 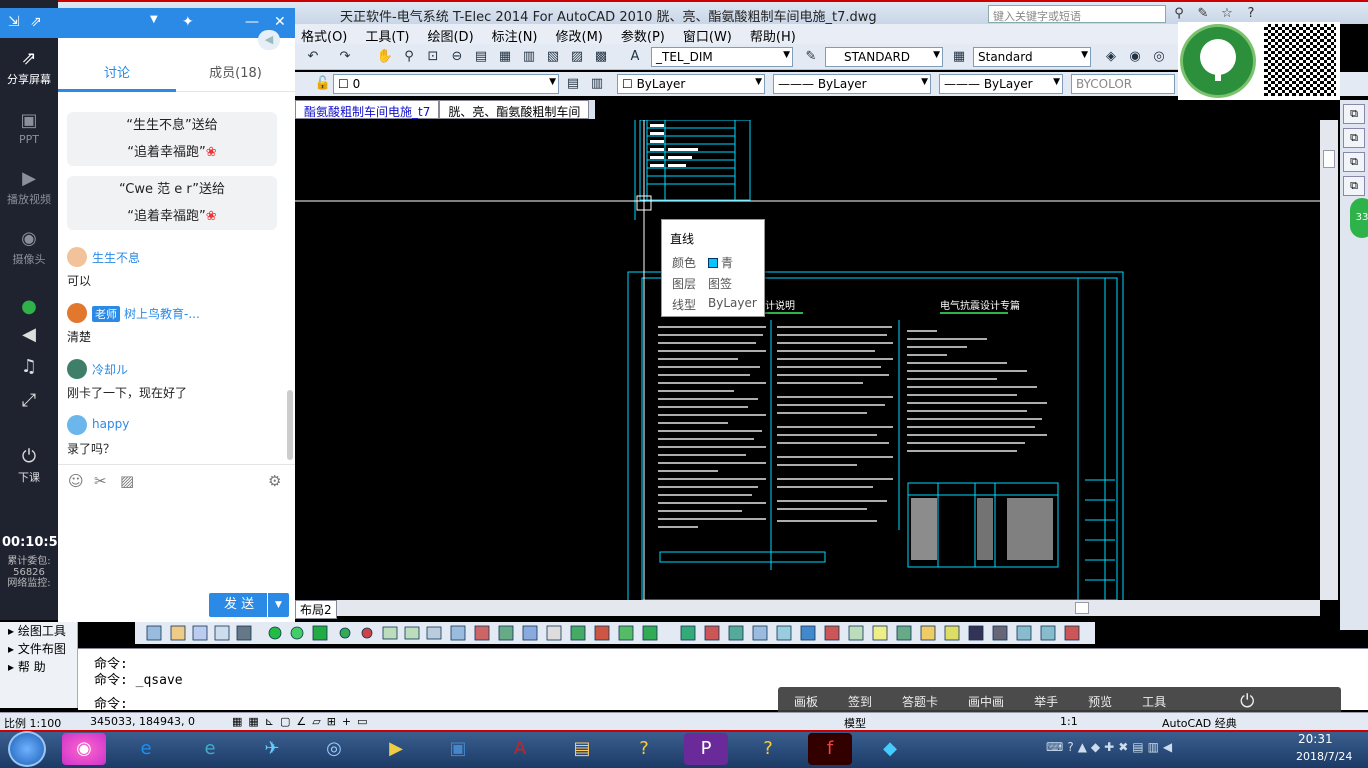 I want to click on pin-icon: ✦, so click(x=188, y=22).